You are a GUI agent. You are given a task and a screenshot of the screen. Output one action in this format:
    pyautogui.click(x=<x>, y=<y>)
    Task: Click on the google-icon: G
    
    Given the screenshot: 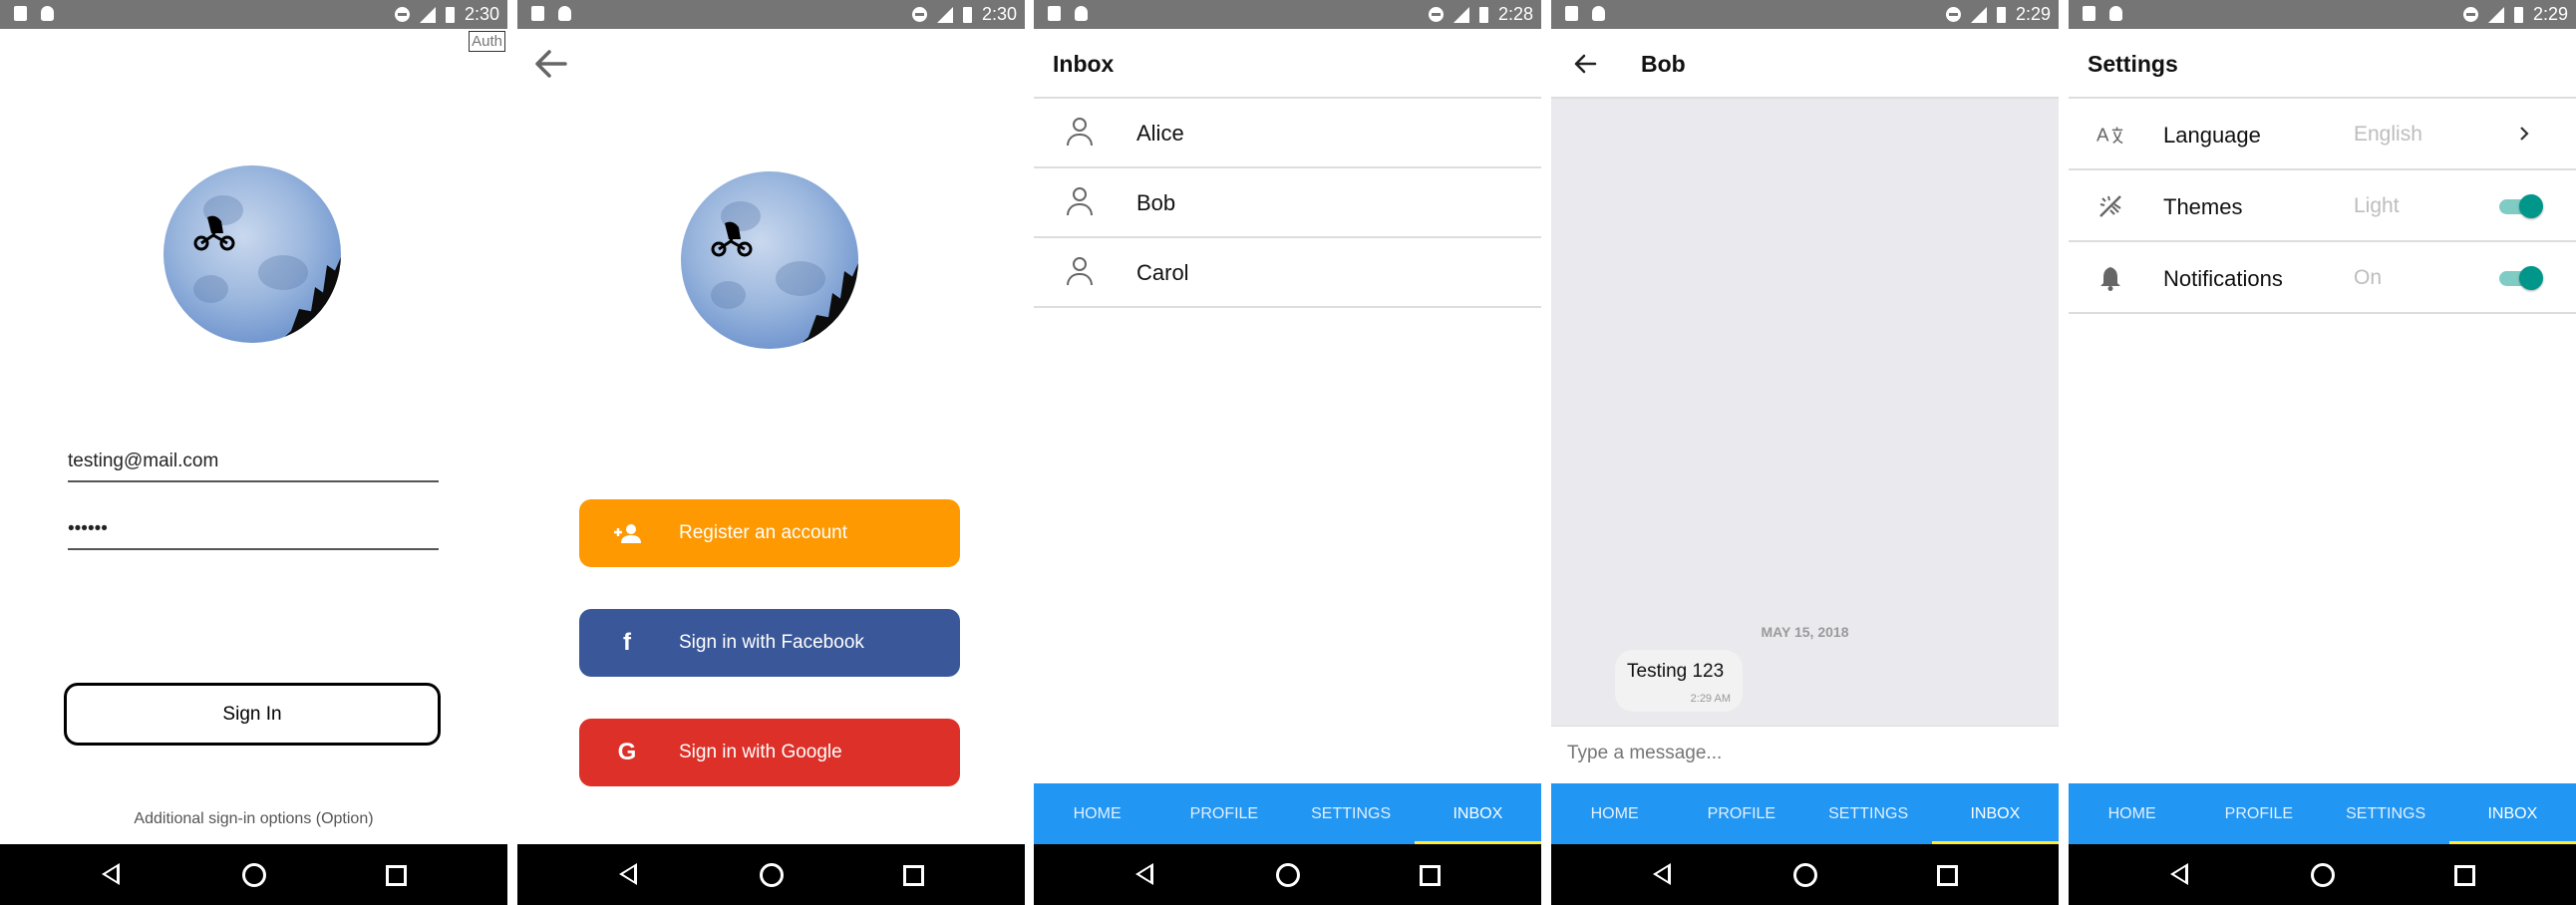 What is the action you would take?
    pyautogui.click(x=627, y=752)
    